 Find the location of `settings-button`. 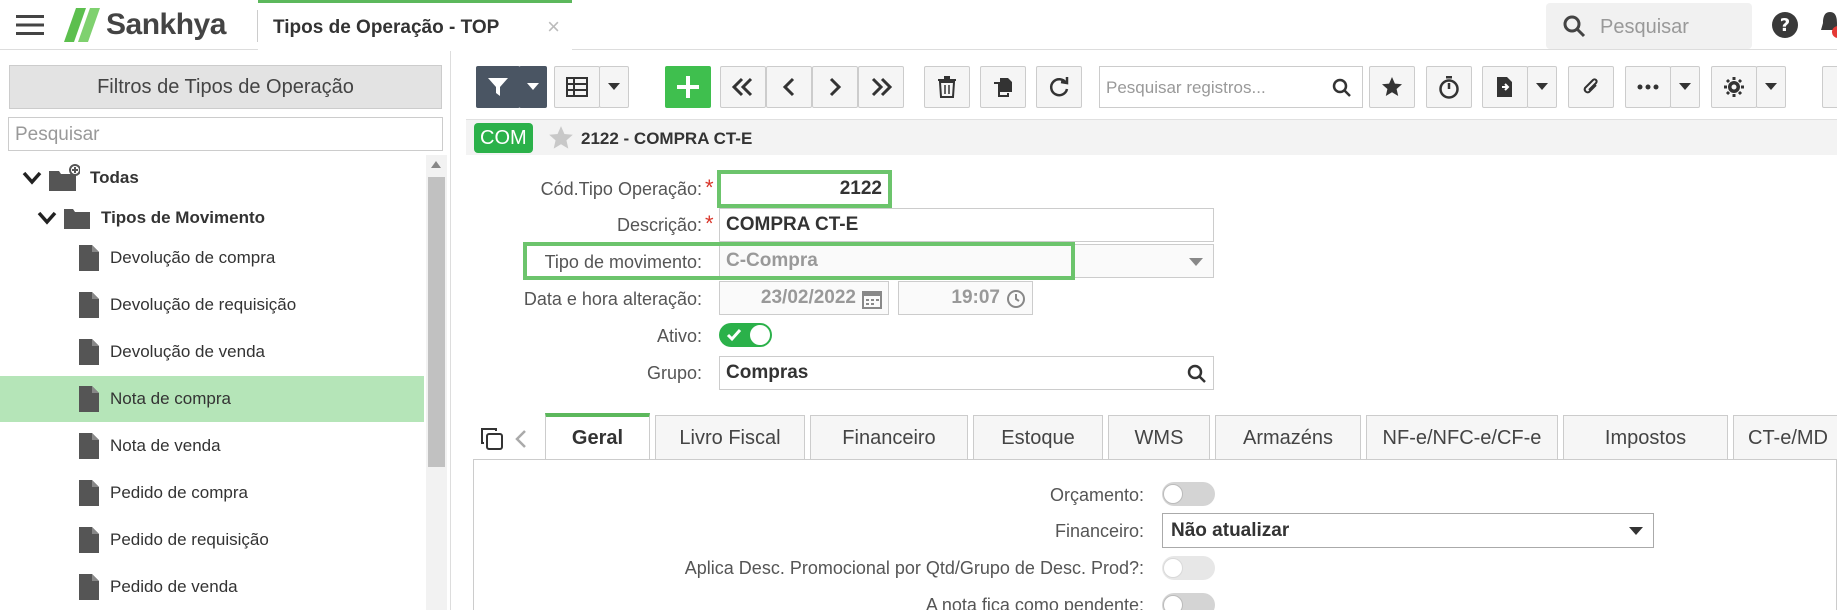

settings-button is located at coordinates (1734, 87).